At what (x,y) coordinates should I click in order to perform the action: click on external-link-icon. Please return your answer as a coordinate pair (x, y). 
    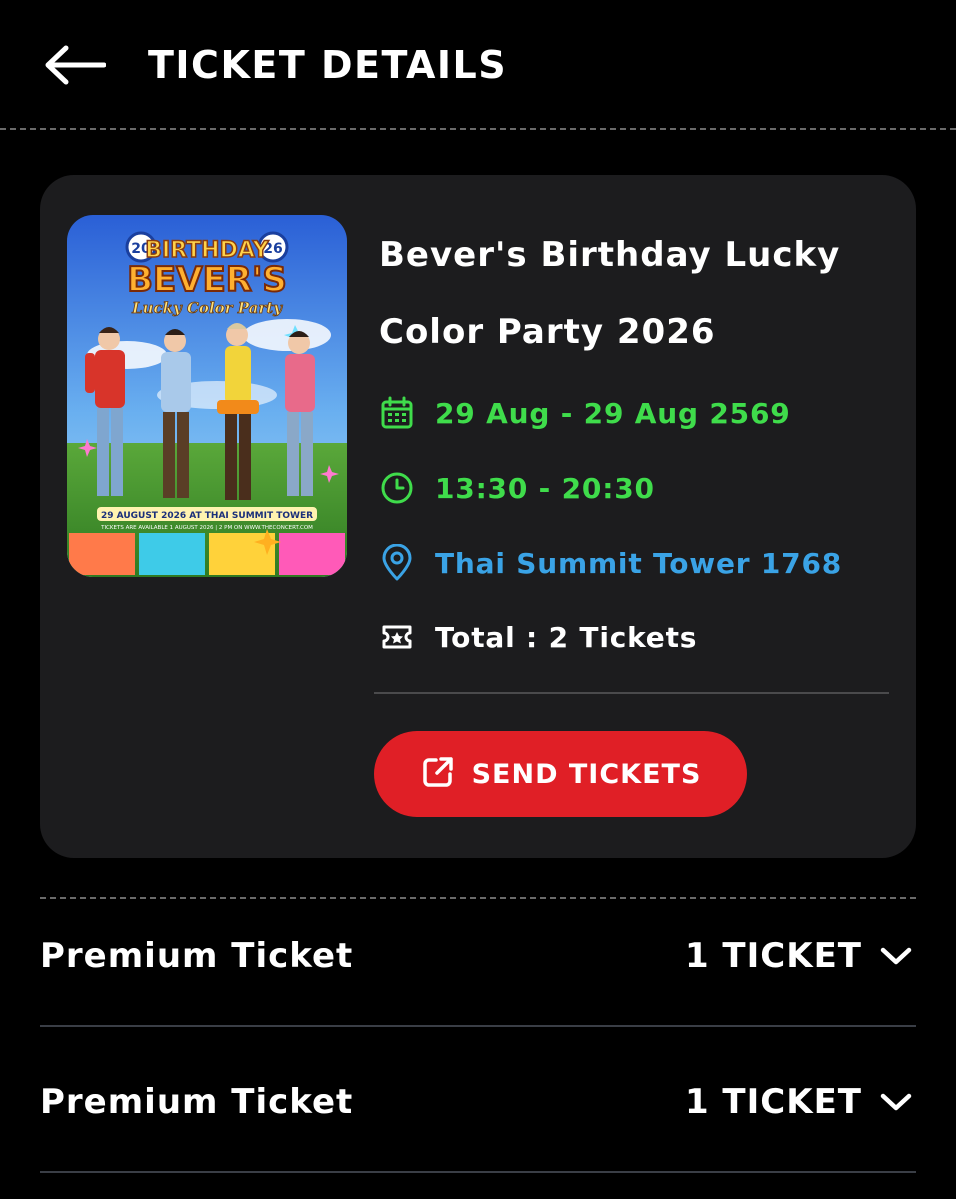
    Looking at the image, I should click on (438, 774).